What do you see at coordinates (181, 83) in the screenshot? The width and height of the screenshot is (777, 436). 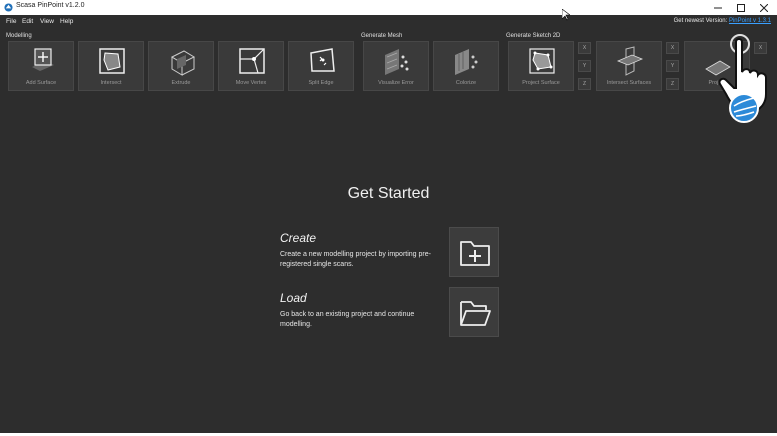 I see `tool-label: Extrude` at bounding box center [181, 83].